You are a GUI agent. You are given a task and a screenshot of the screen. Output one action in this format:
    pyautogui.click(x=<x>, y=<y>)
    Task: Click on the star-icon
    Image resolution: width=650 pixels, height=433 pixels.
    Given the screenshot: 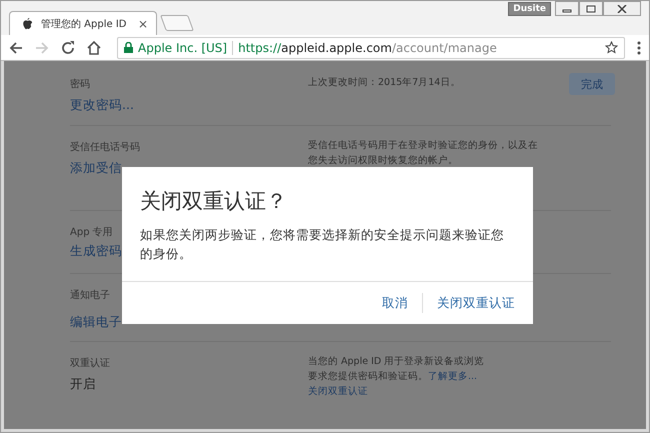 What is the action you would take?
    pyautogui.click(x=611, y=47)
    